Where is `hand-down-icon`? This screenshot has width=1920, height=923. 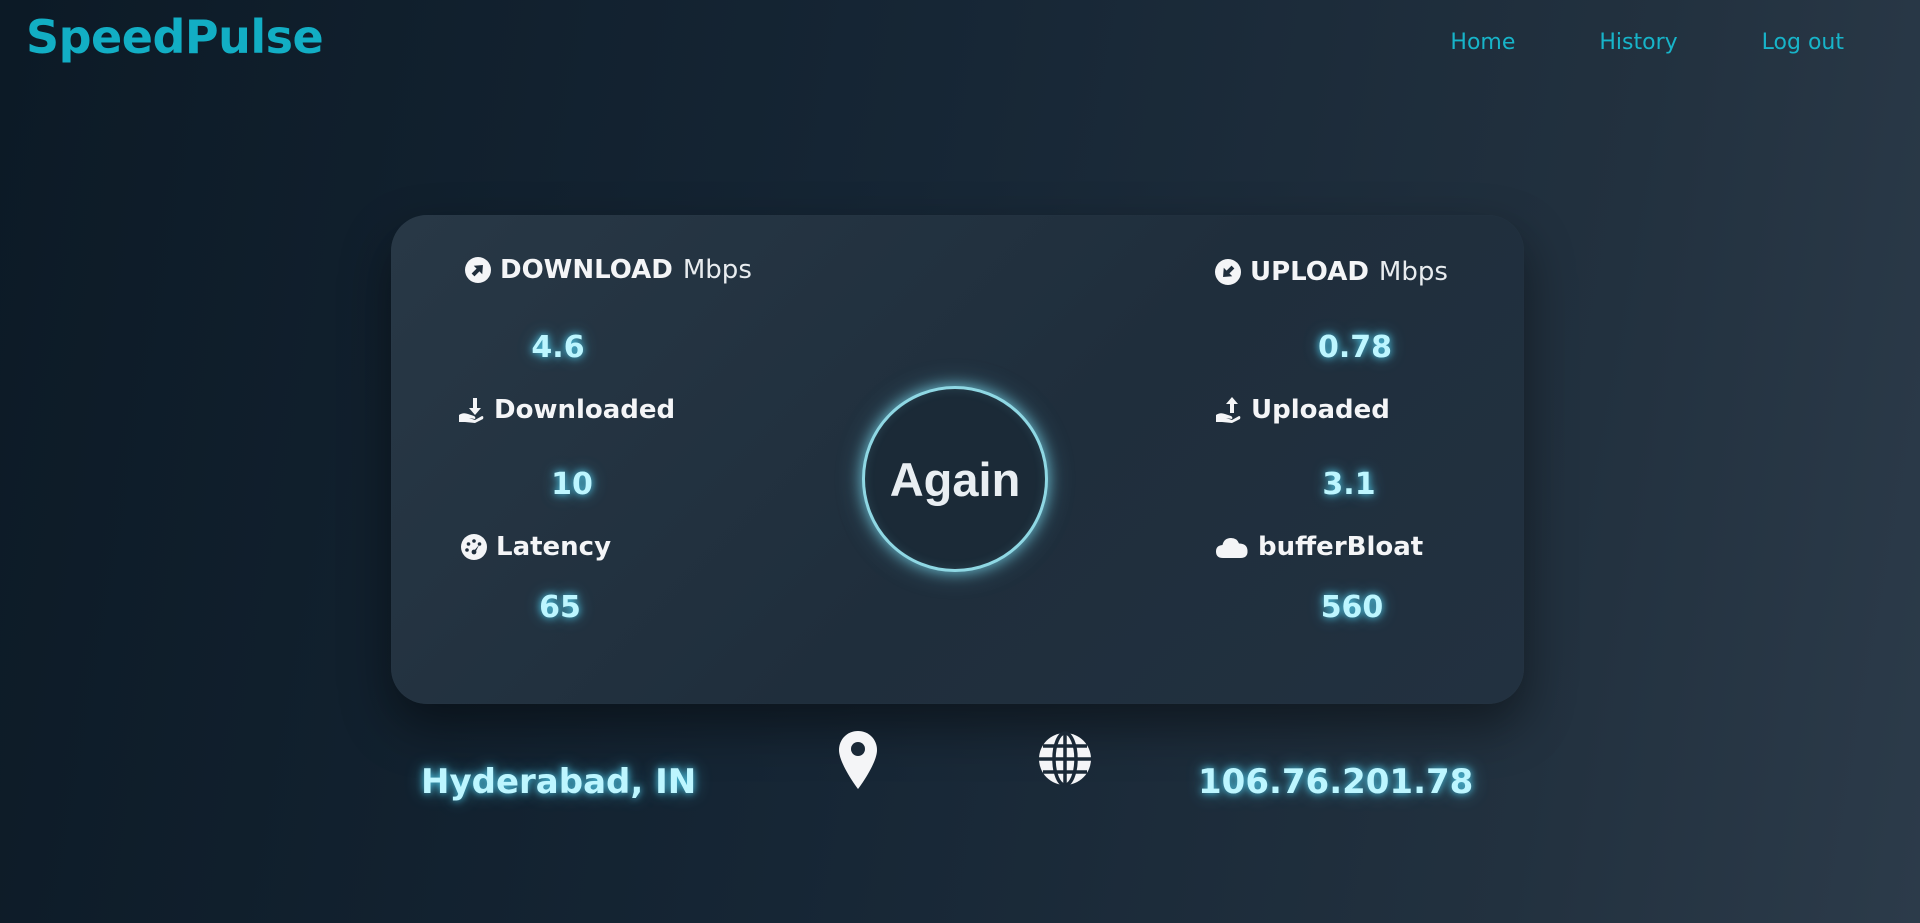 hand-down-icon is located at coordinates (471, 410).